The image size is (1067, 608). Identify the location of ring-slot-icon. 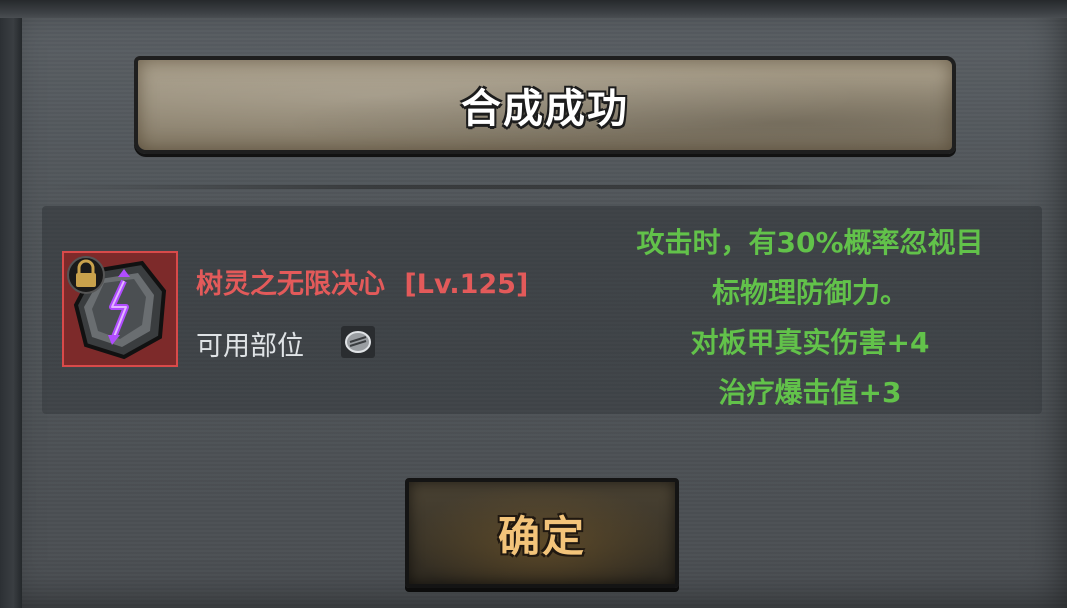
(358, 342).